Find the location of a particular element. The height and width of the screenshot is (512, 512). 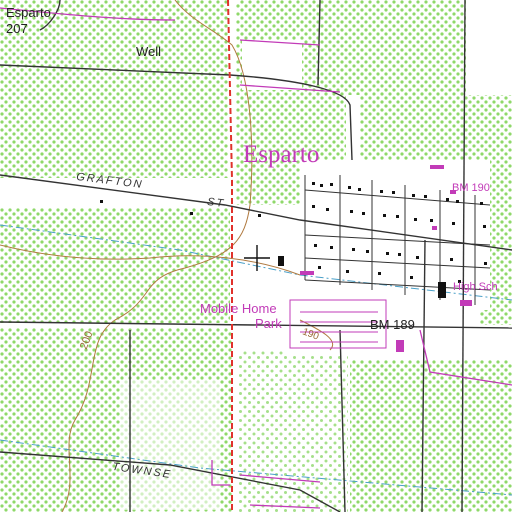

elevation-label-207: 207 is located at coordinates (17, 28).